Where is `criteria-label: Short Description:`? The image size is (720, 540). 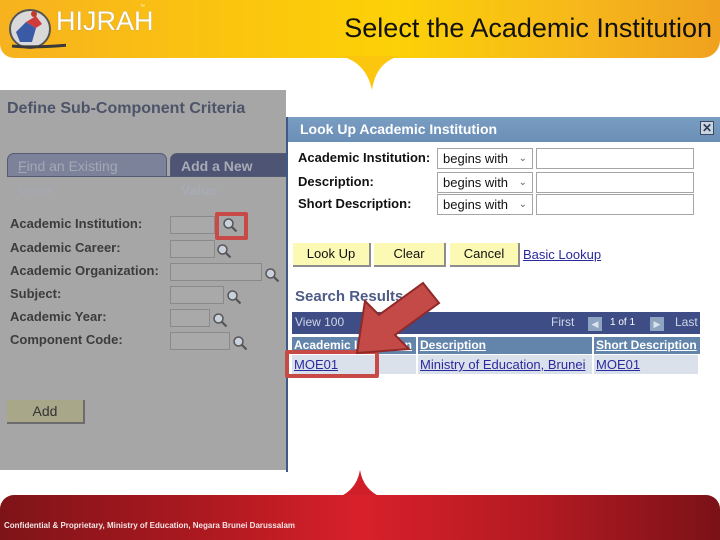
criteria-label: Short Description: is located at coordinates (355, 203).